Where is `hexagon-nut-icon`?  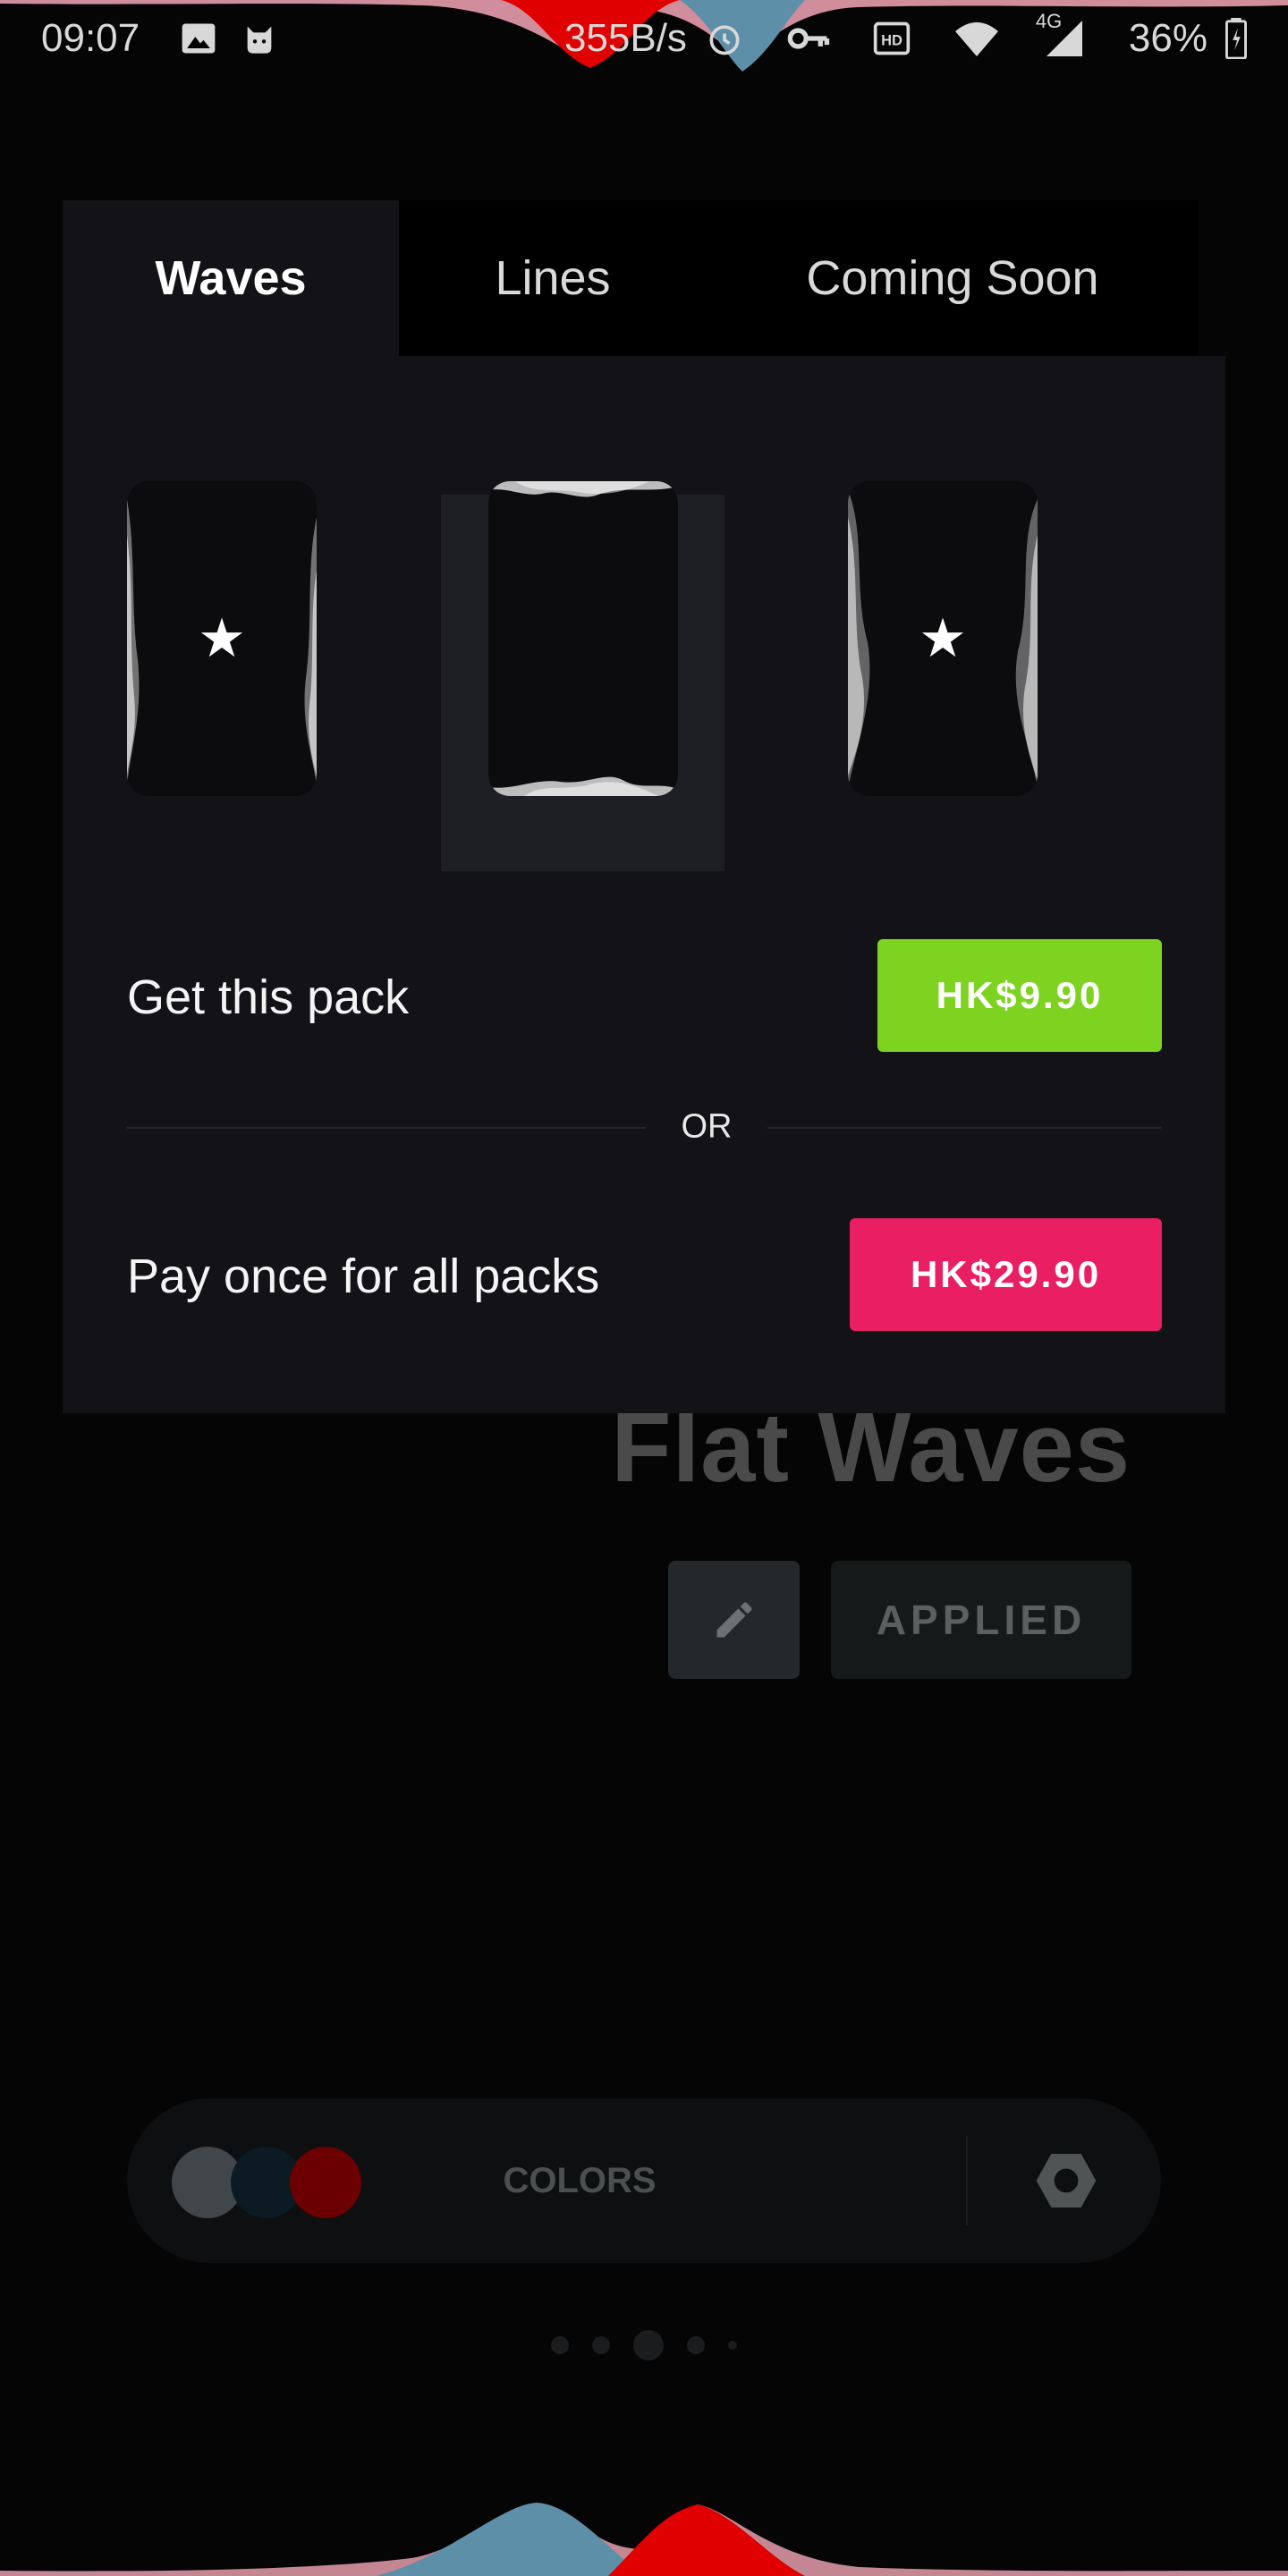
hexagon-nut-icon is located at coordinates (1066, 2180).